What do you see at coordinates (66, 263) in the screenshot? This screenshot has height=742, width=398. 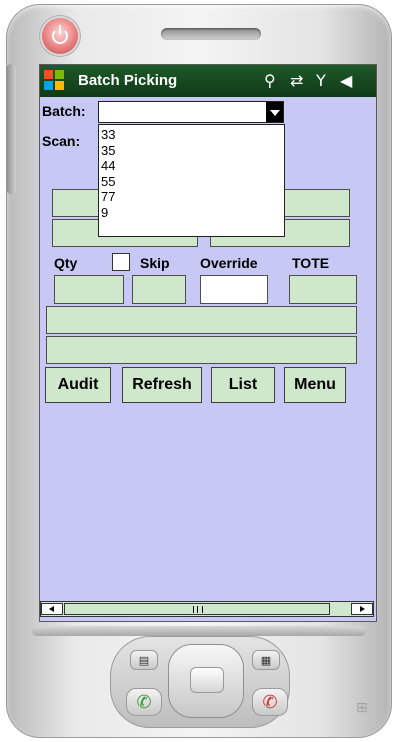 I see `qty-label: Qty` at bounding box center [66, 263].